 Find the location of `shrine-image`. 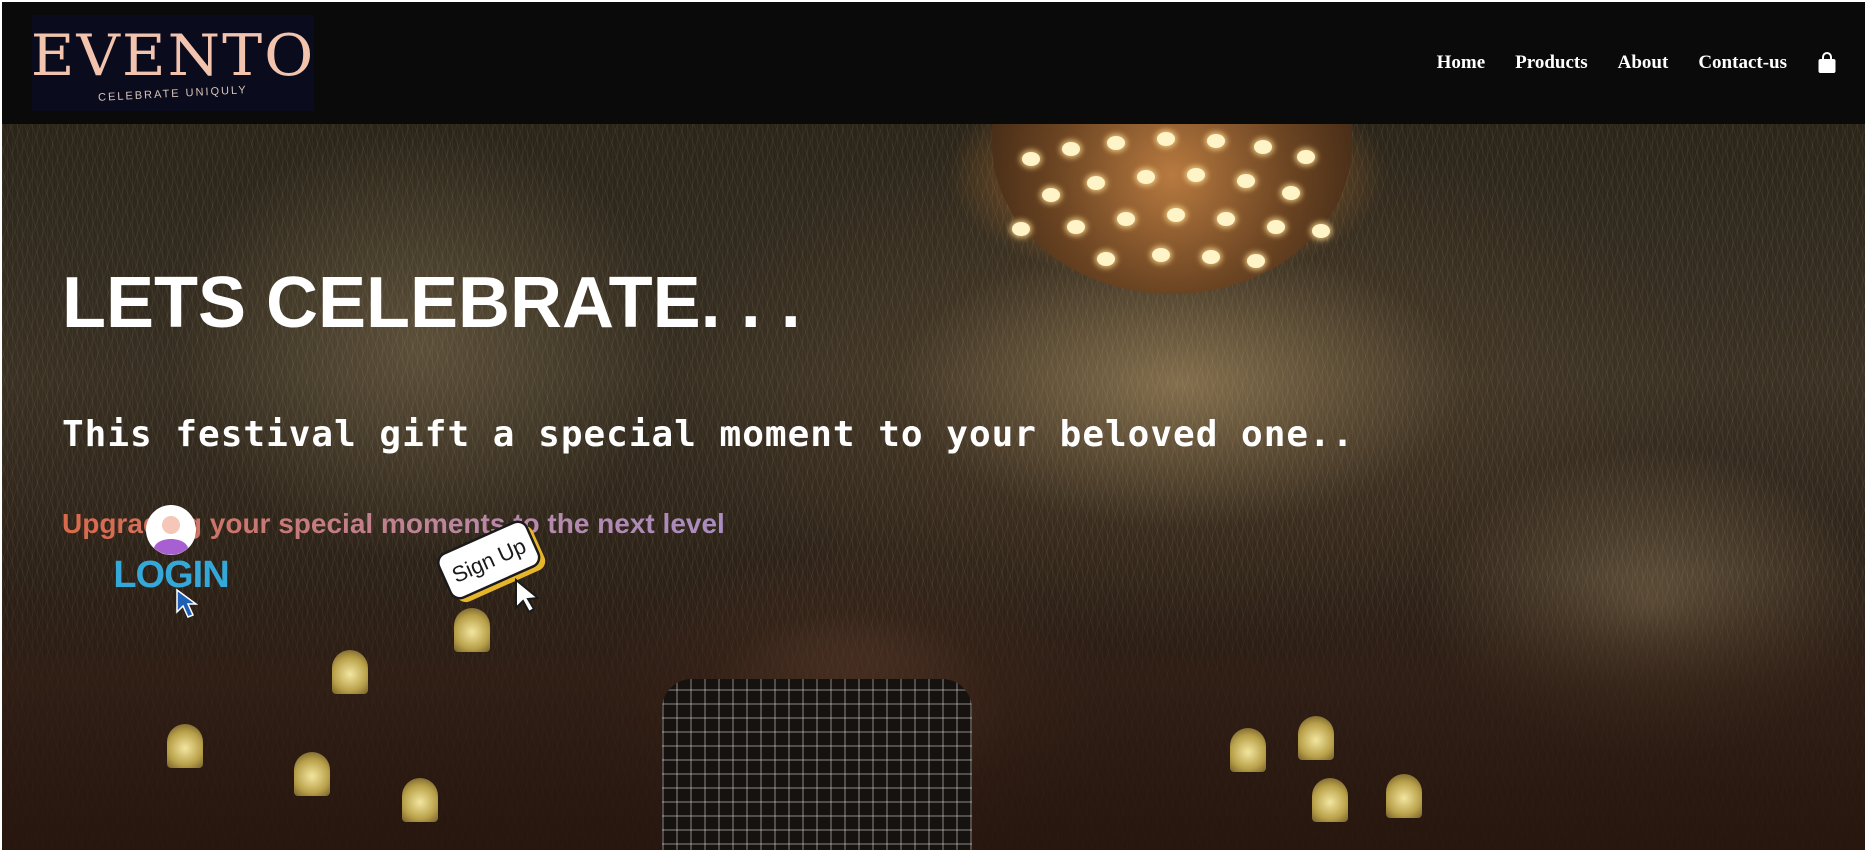

shrine-image is located at coordinates (817, 764).